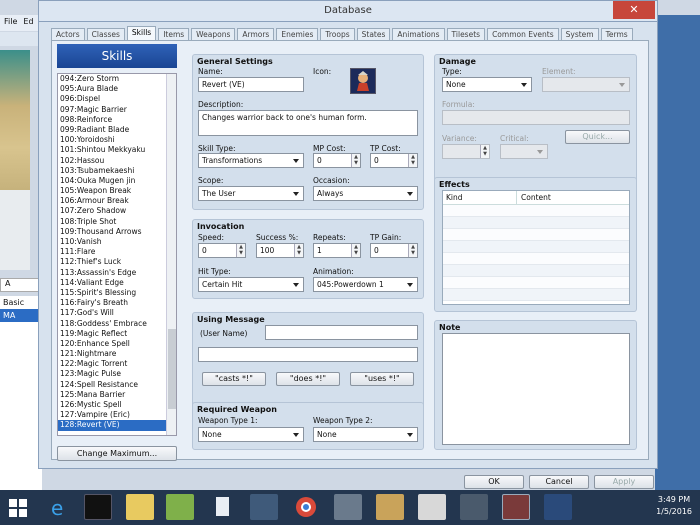 Image resolution: width=700 pixels, height=525 pixels. I want to click on skill-list-item: 114:Valiant Edge, so click(112, 283).